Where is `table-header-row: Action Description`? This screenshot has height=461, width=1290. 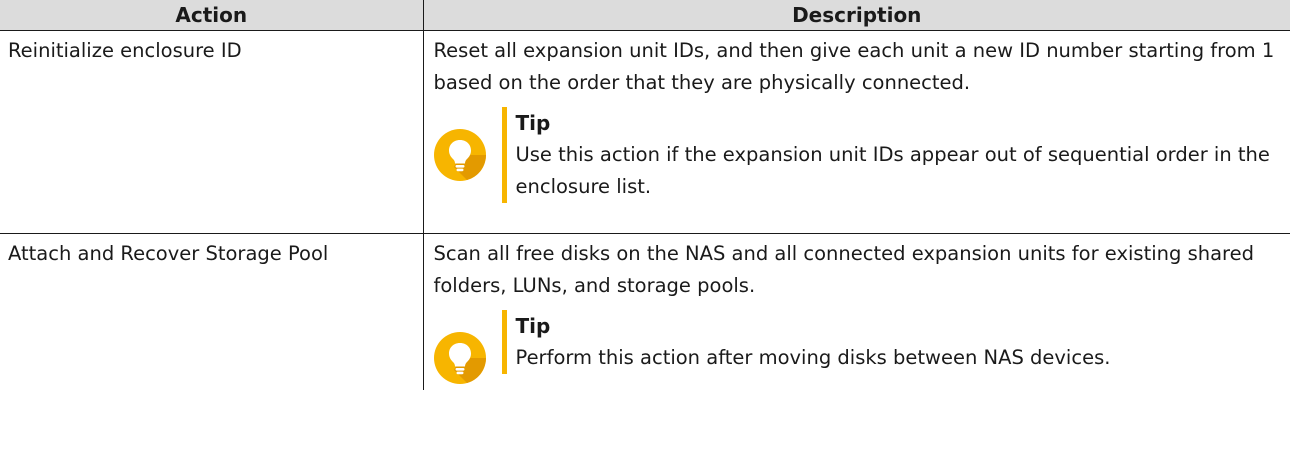
table-header-row: Action Description is located at coordinates (645, 15).